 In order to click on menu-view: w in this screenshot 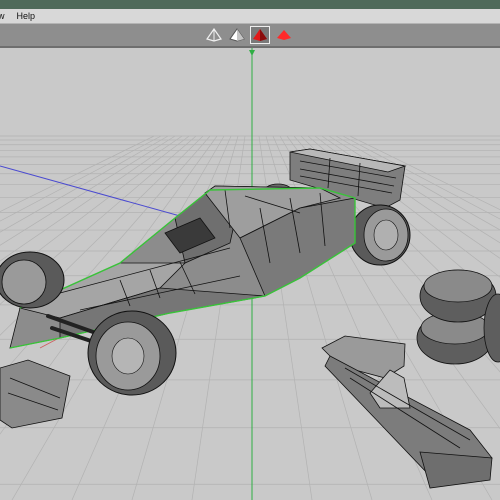, I will do `click(5, 16)`.